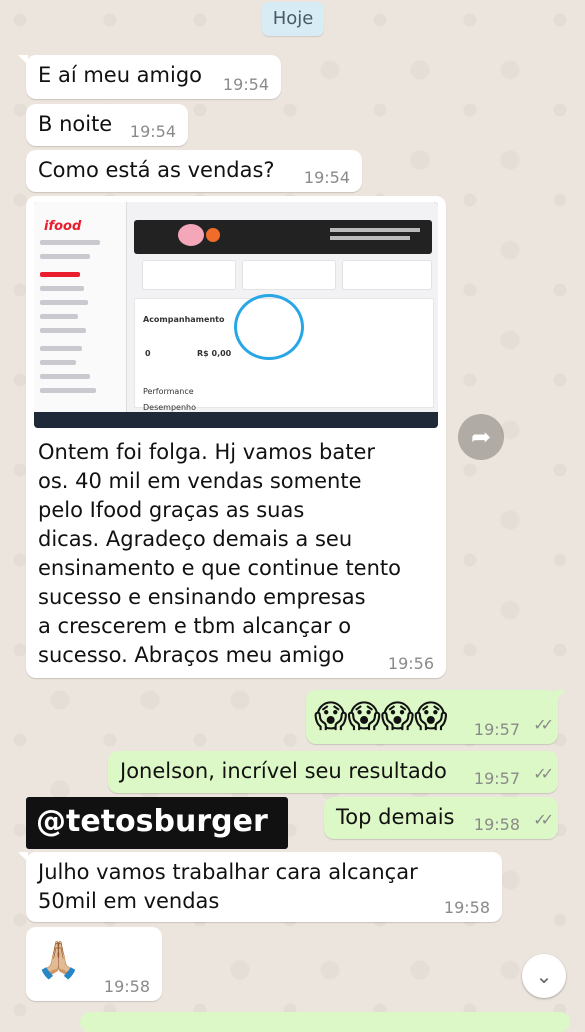 The width and height of the screenshot is (585, 1032). Describe the element at coordinates (191, 235) in the screenshot. I see `piggy-bank-icon` at that location.